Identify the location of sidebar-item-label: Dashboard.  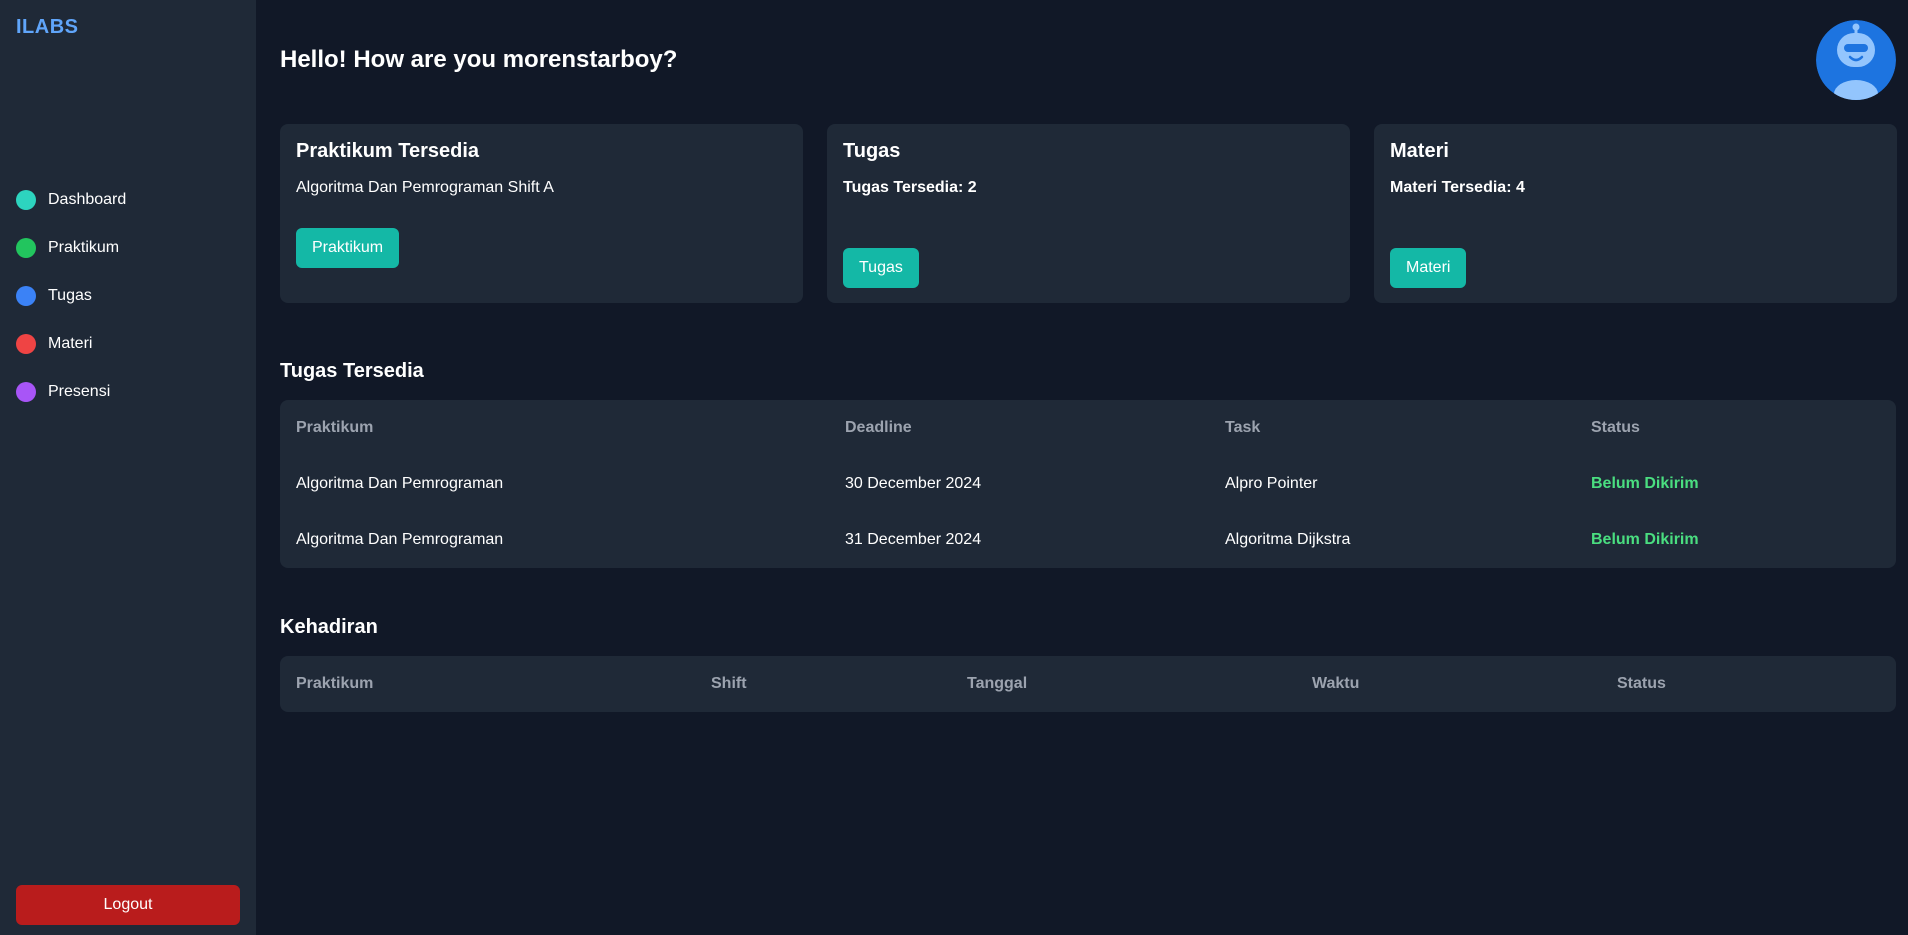
(87, 199).